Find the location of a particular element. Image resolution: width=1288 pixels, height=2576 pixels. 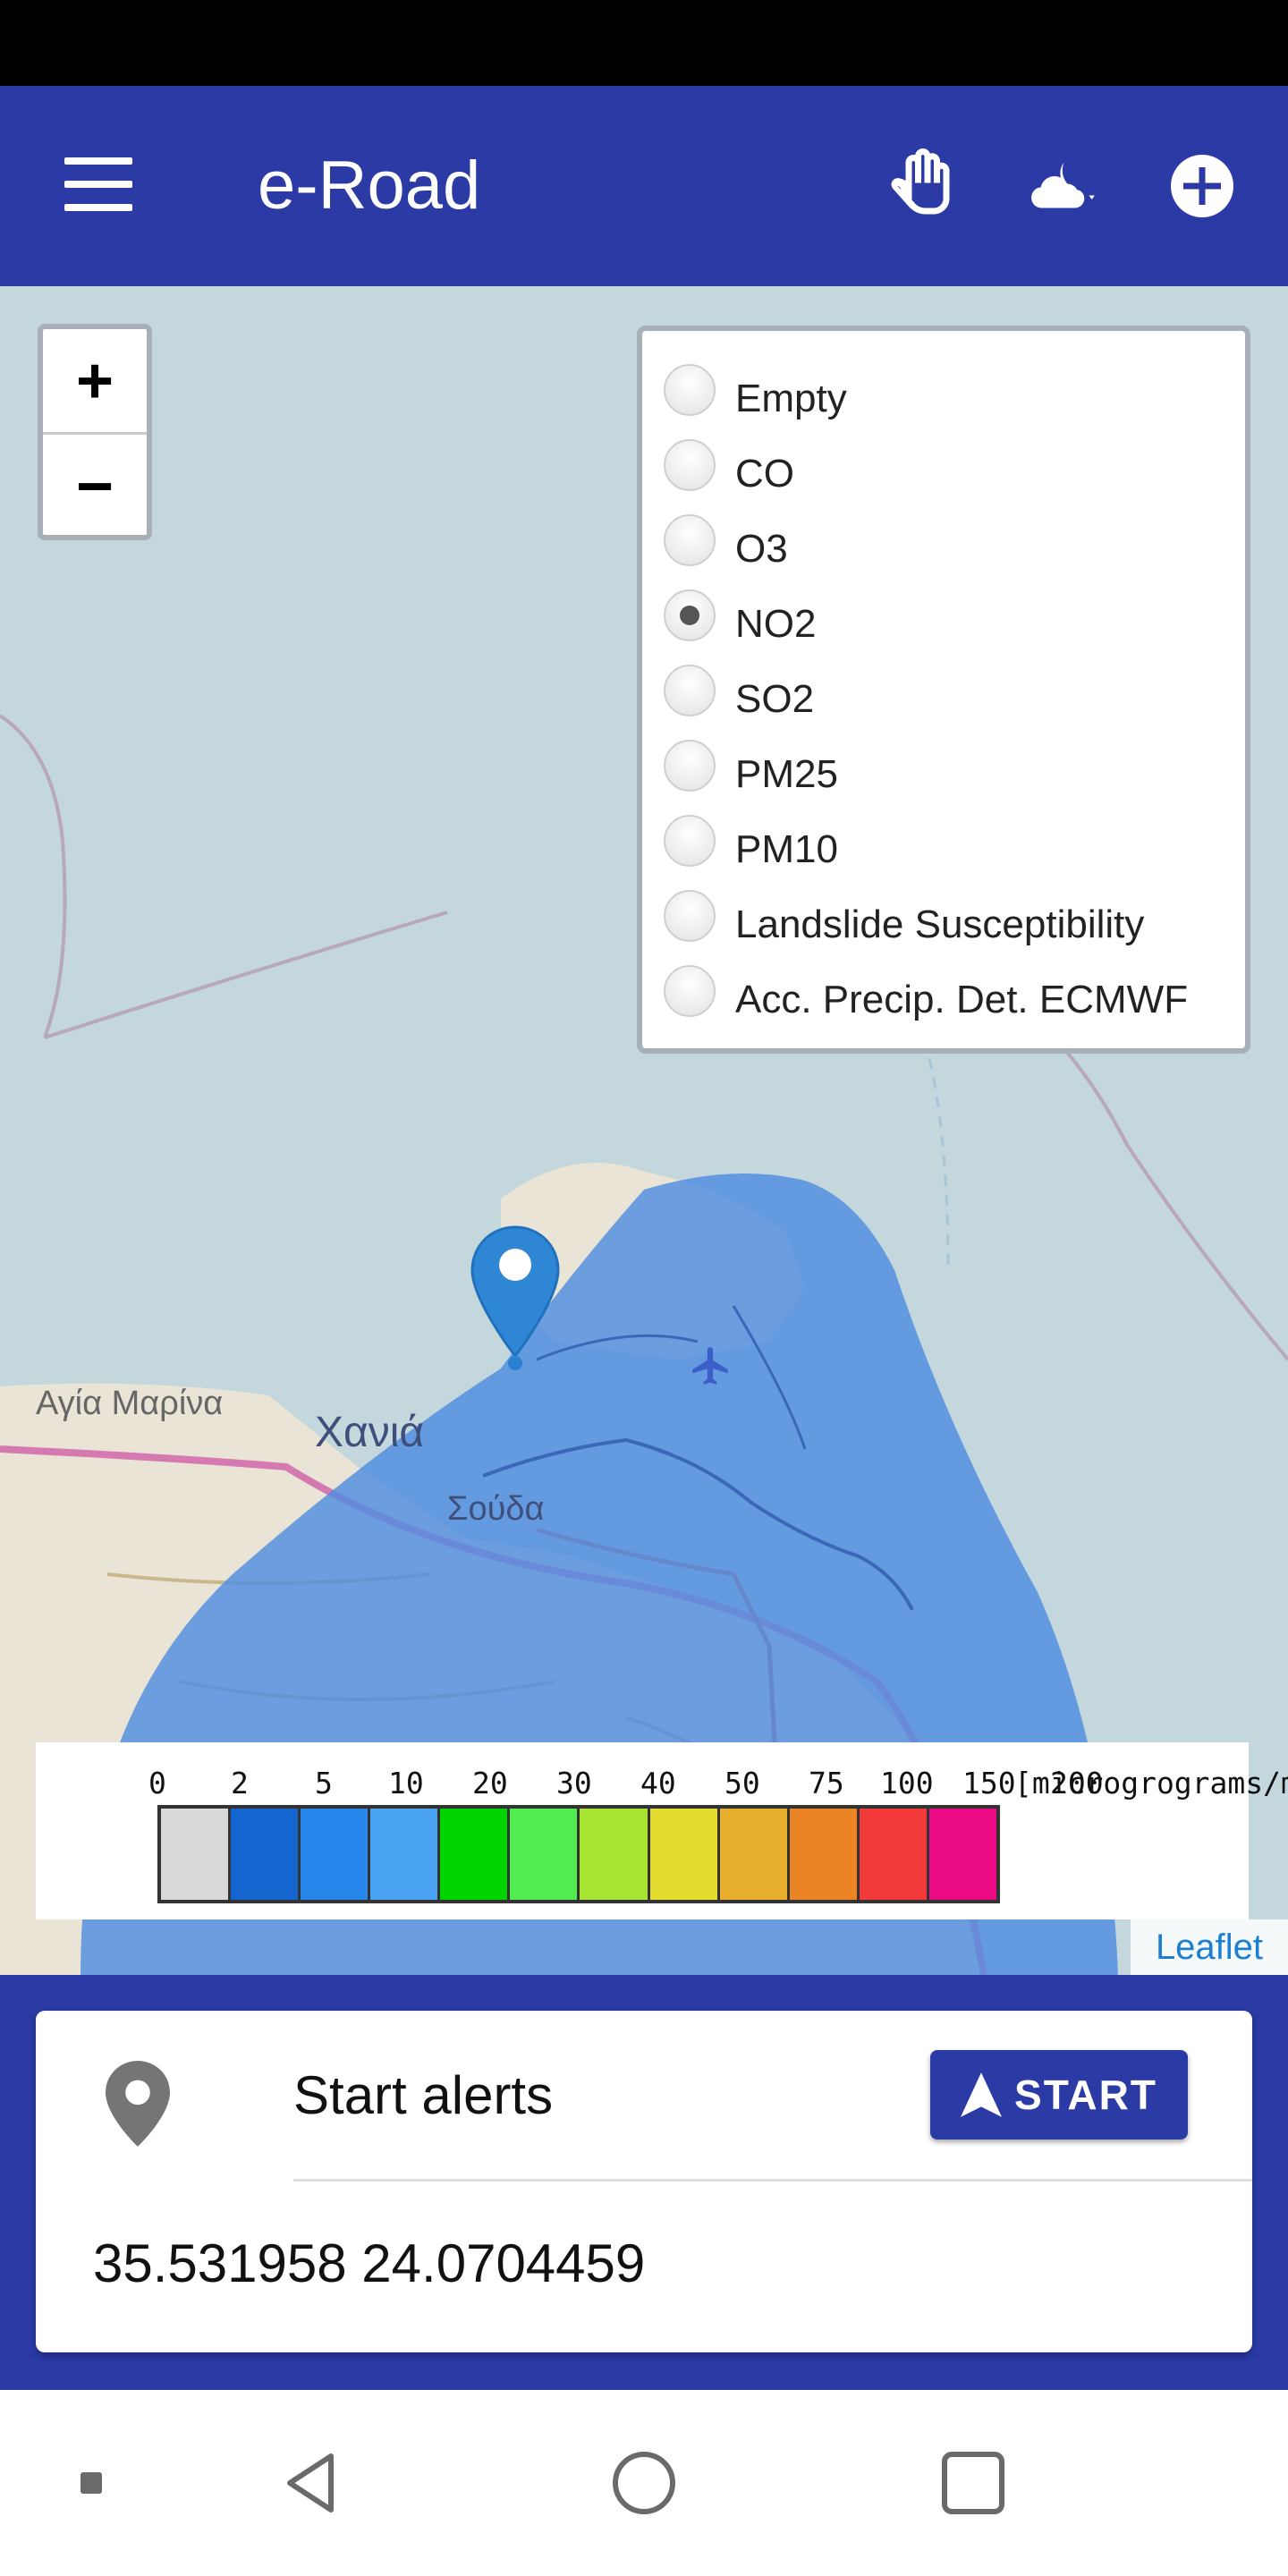

place-label-chania: Χανιά is located at coordinates (370, 1432).